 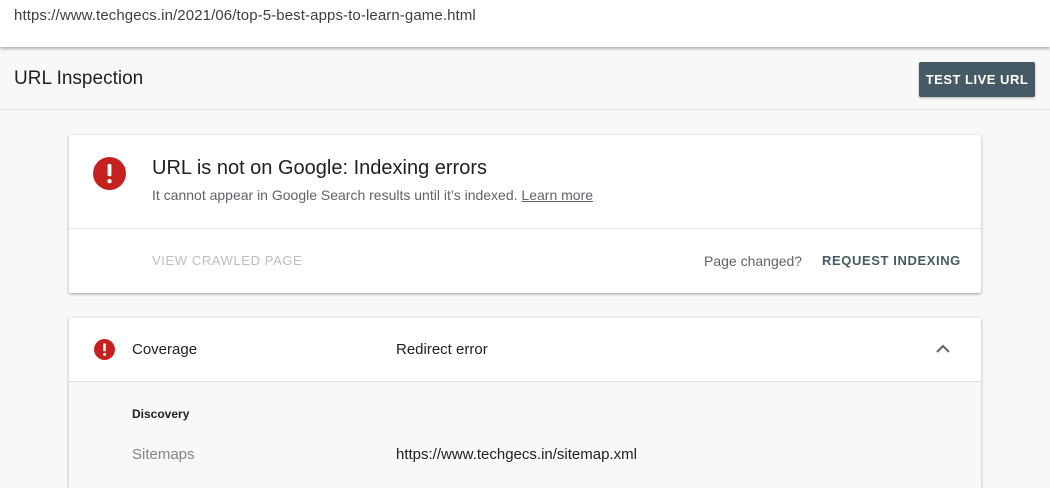 I want to click on card-divider, so click(x=525, y=228).